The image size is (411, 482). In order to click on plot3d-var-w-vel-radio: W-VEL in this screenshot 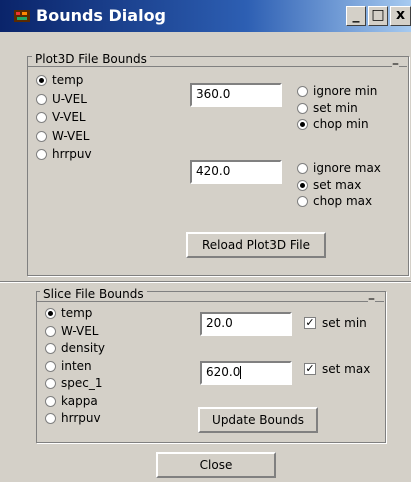, I will do `click(62, 136)`.